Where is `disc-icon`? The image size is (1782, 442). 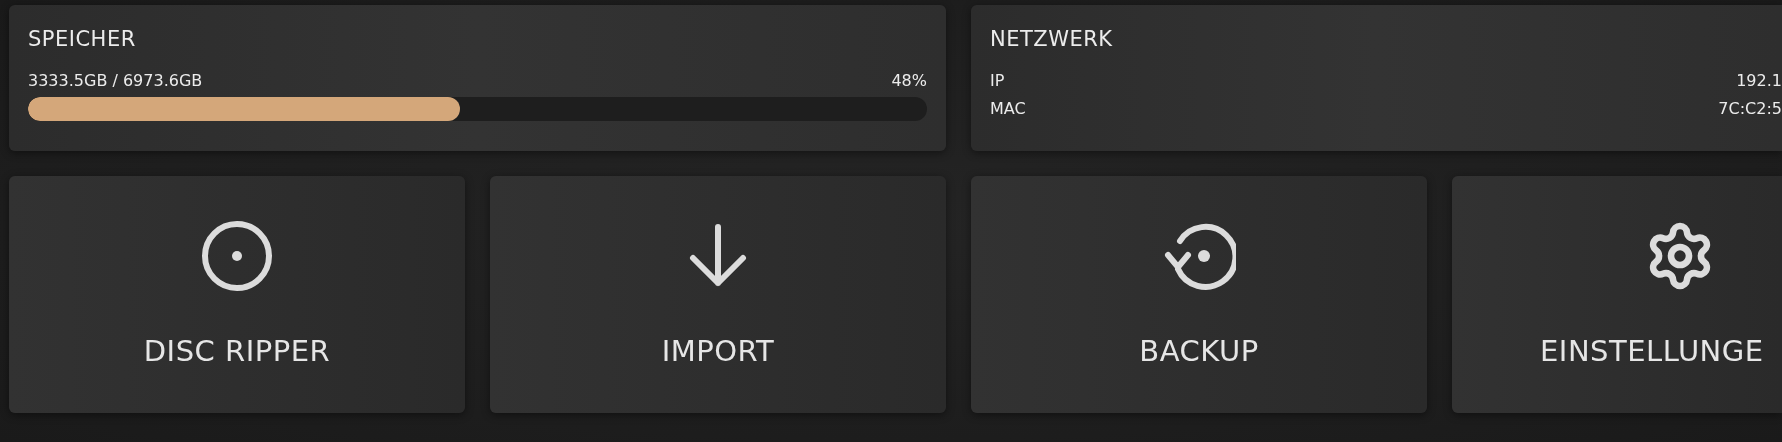
disc-icon is located at coordinates (237, 256).